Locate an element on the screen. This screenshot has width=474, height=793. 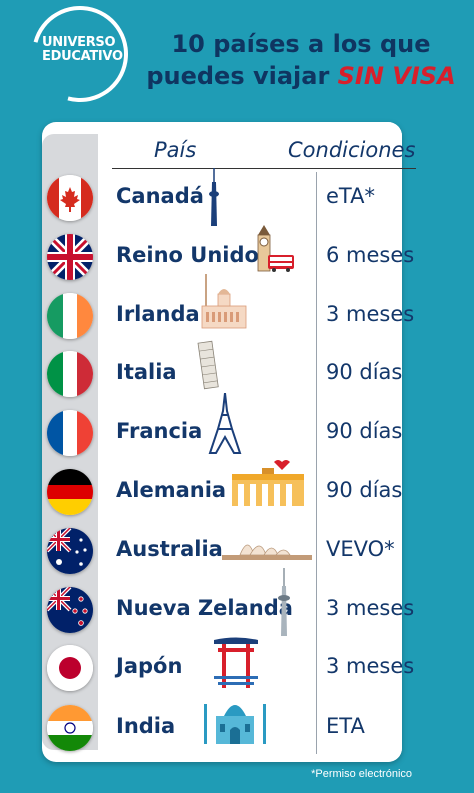
japan-flag-icon is located at coordinates (70, 668).